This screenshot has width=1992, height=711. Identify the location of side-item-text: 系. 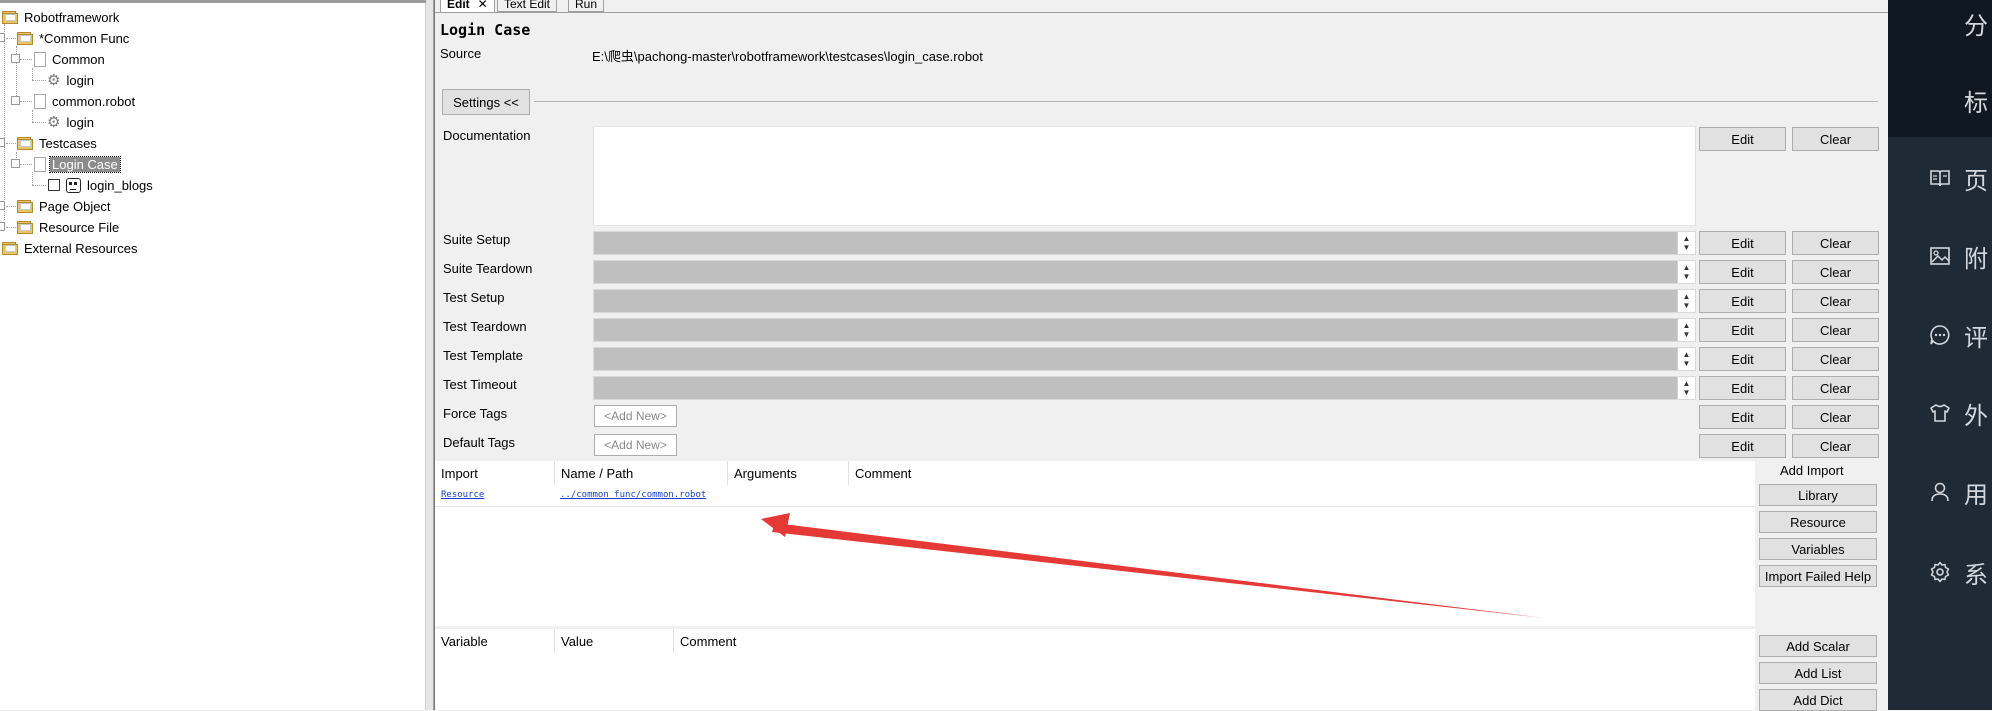
(1976, 575).